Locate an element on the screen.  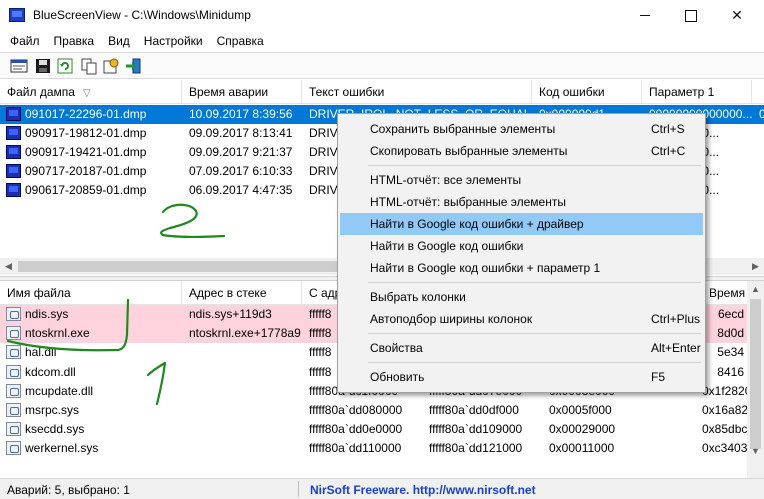
from-address-cell: fffff80a`dd110000 is located at coordinates (355, 448).